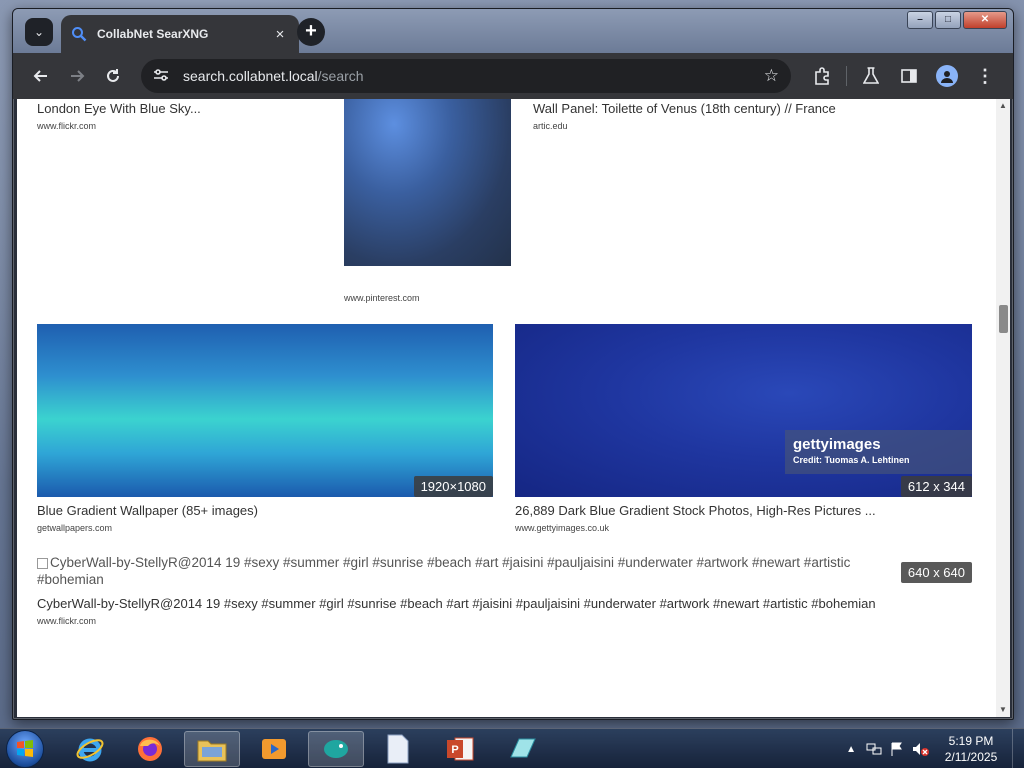  What do you see at coordinates (936, 486) in the screenshot?
I see `image-size-badge: 612 x 344` at bounding box center [936, 486].